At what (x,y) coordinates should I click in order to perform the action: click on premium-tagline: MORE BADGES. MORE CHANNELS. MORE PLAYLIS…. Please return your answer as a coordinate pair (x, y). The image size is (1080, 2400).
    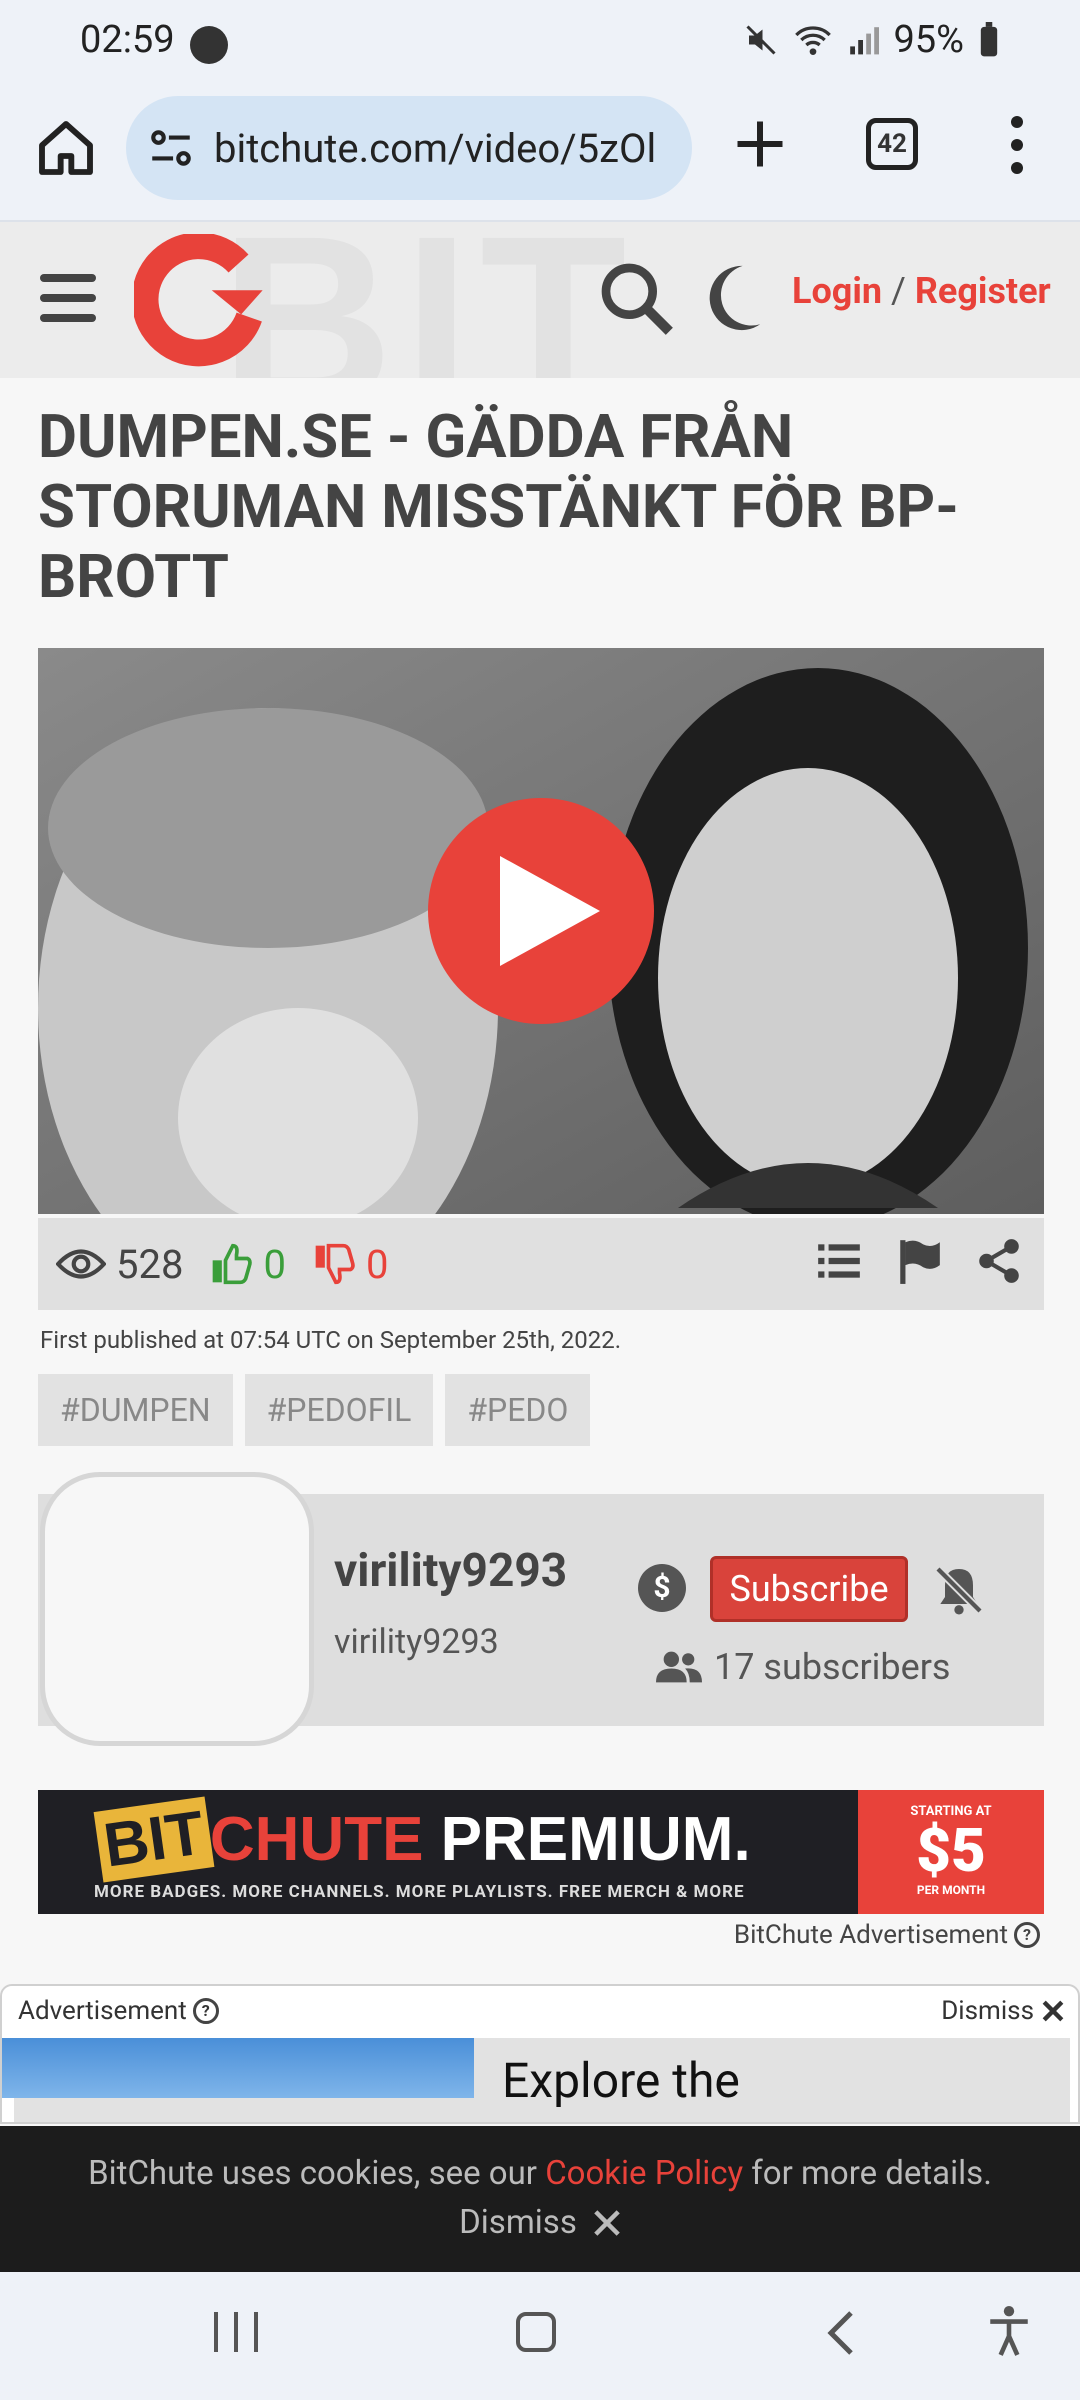
    Looking at the image, I should click on (419, 1892).